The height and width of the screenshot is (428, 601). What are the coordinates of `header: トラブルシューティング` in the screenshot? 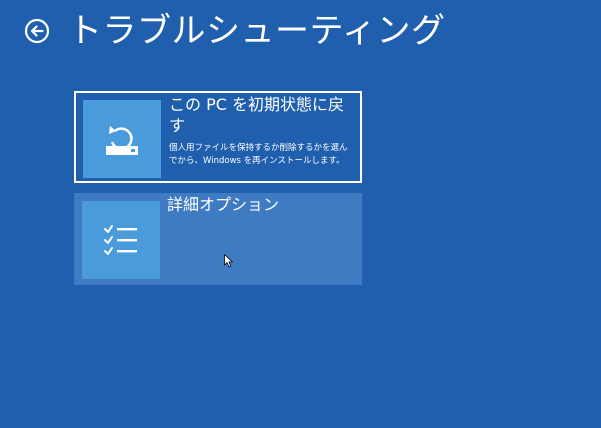 It's located at (234, 31).